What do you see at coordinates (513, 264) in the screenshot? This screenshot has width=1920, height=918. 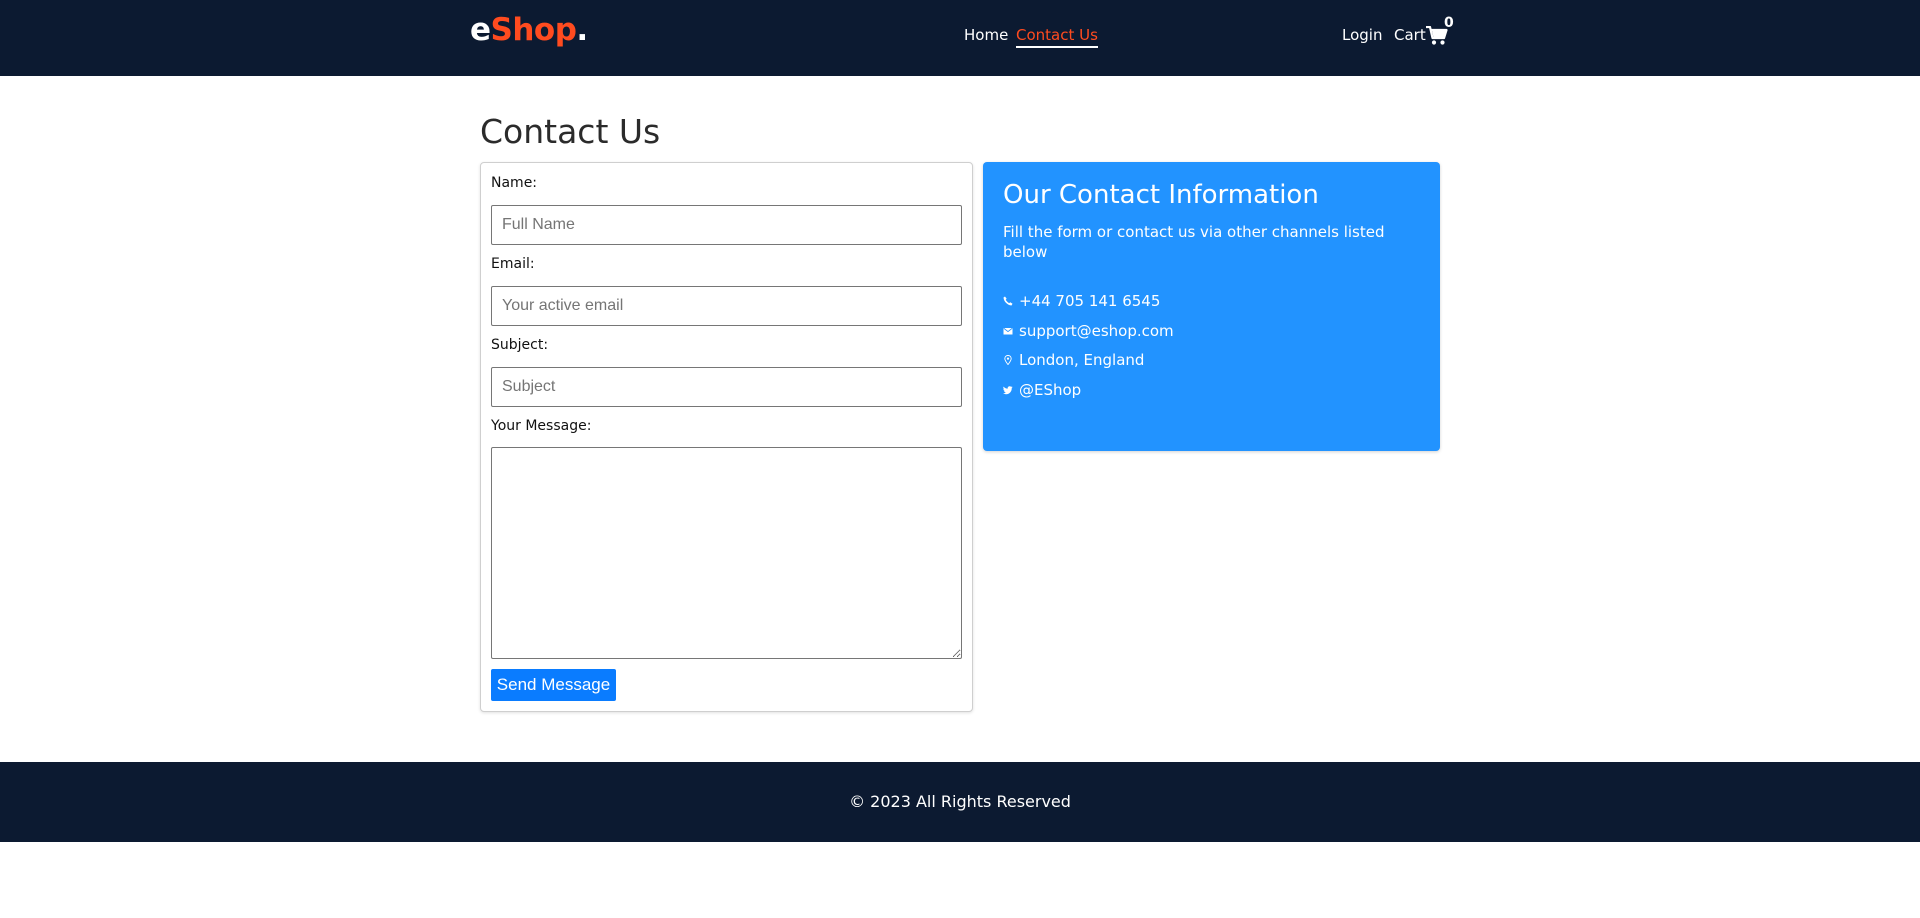 I see `email-label: Email:` at bounding box center [513, 264].